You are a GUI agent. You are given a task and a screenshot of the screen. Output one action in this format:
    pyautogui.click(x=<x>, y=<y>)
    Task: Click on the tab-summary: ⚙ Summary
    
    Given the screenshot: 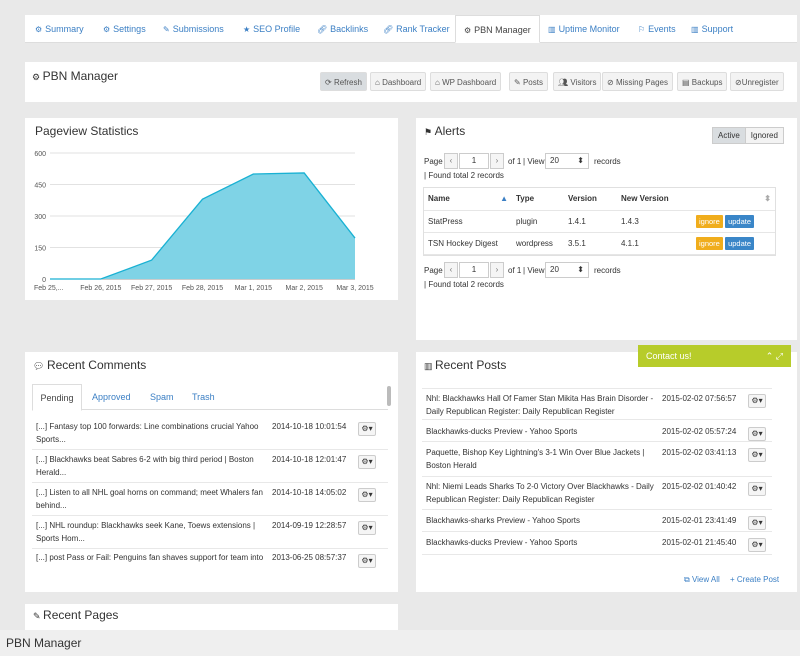 What is the action you would take?
    pyautogui.click(x=59, y=29)
    